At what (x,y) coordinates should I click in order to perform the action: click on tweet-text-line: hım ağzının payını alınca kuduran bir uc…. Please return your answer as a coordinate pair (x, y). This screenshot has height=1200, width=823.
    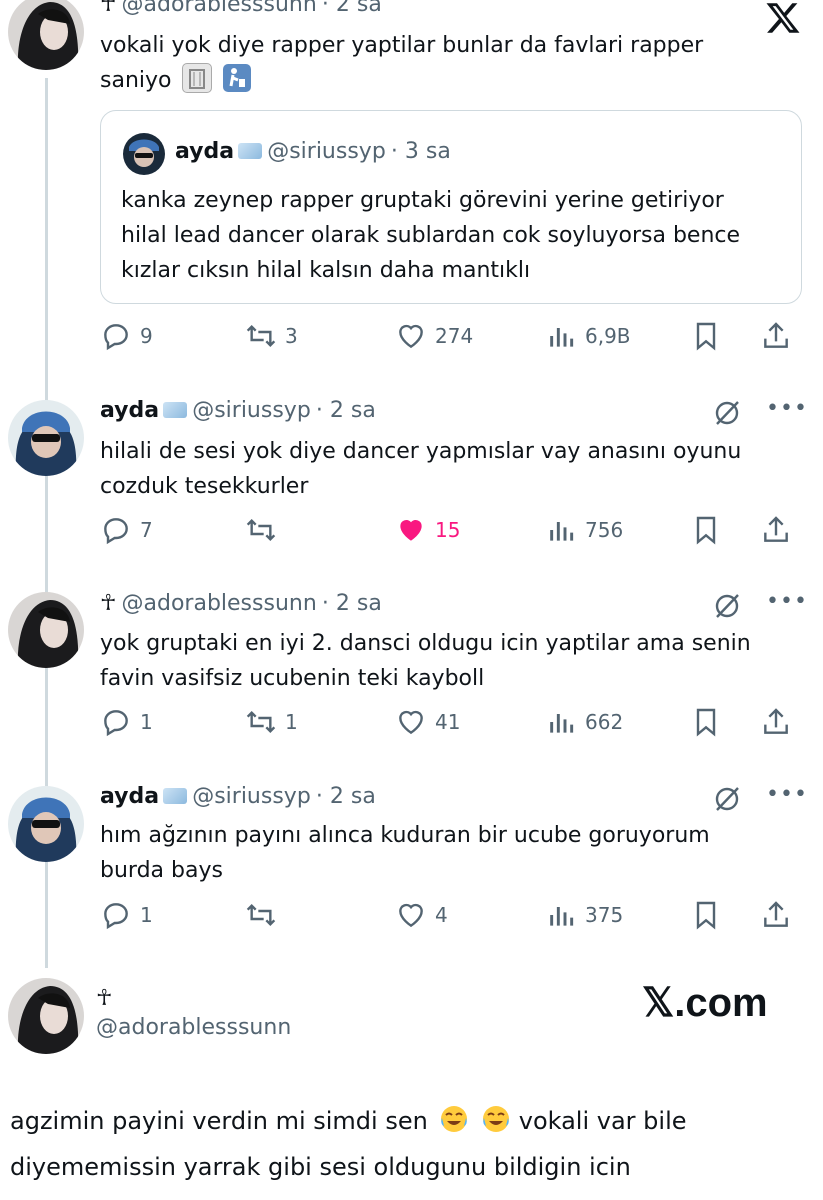
    Looking at the image, I should click on (405, 835).